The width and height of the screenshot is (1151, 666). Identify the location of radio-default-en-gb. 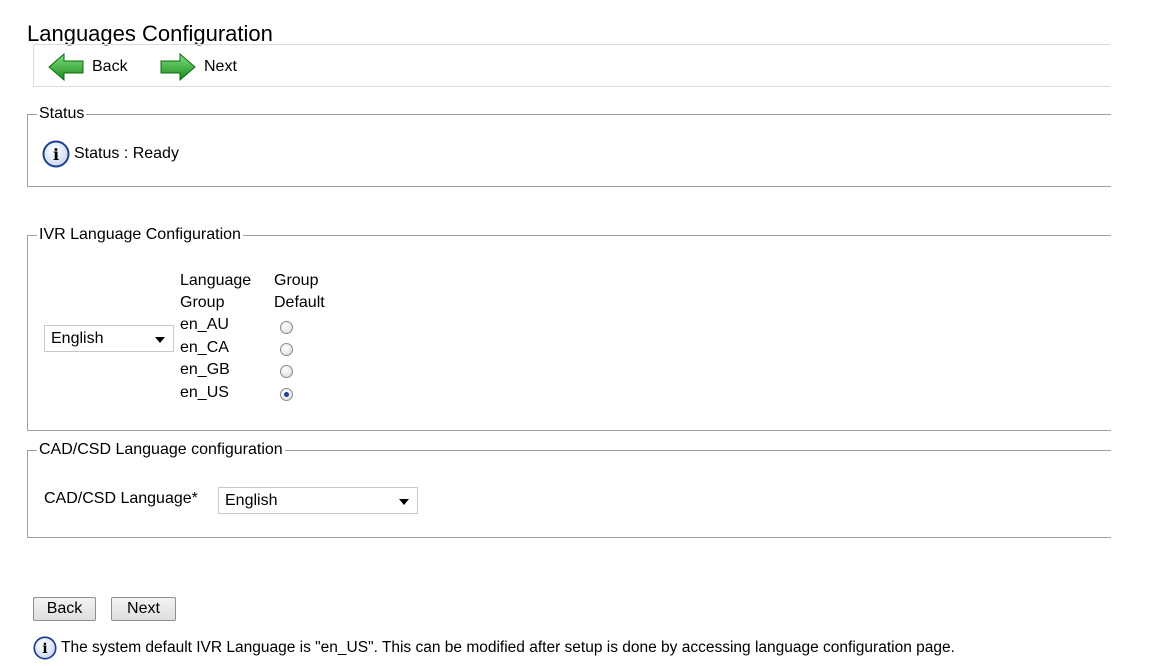
(286, 371).